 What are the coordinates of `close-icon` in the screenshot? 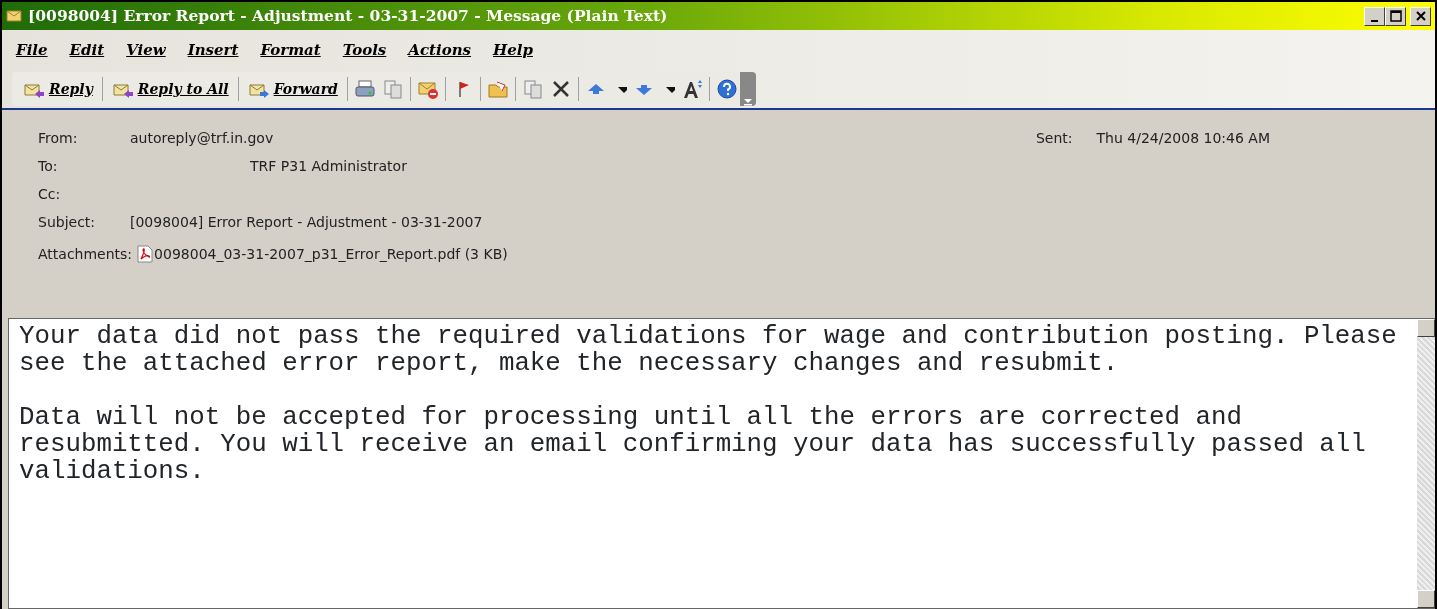 It's located at (1420, 16).